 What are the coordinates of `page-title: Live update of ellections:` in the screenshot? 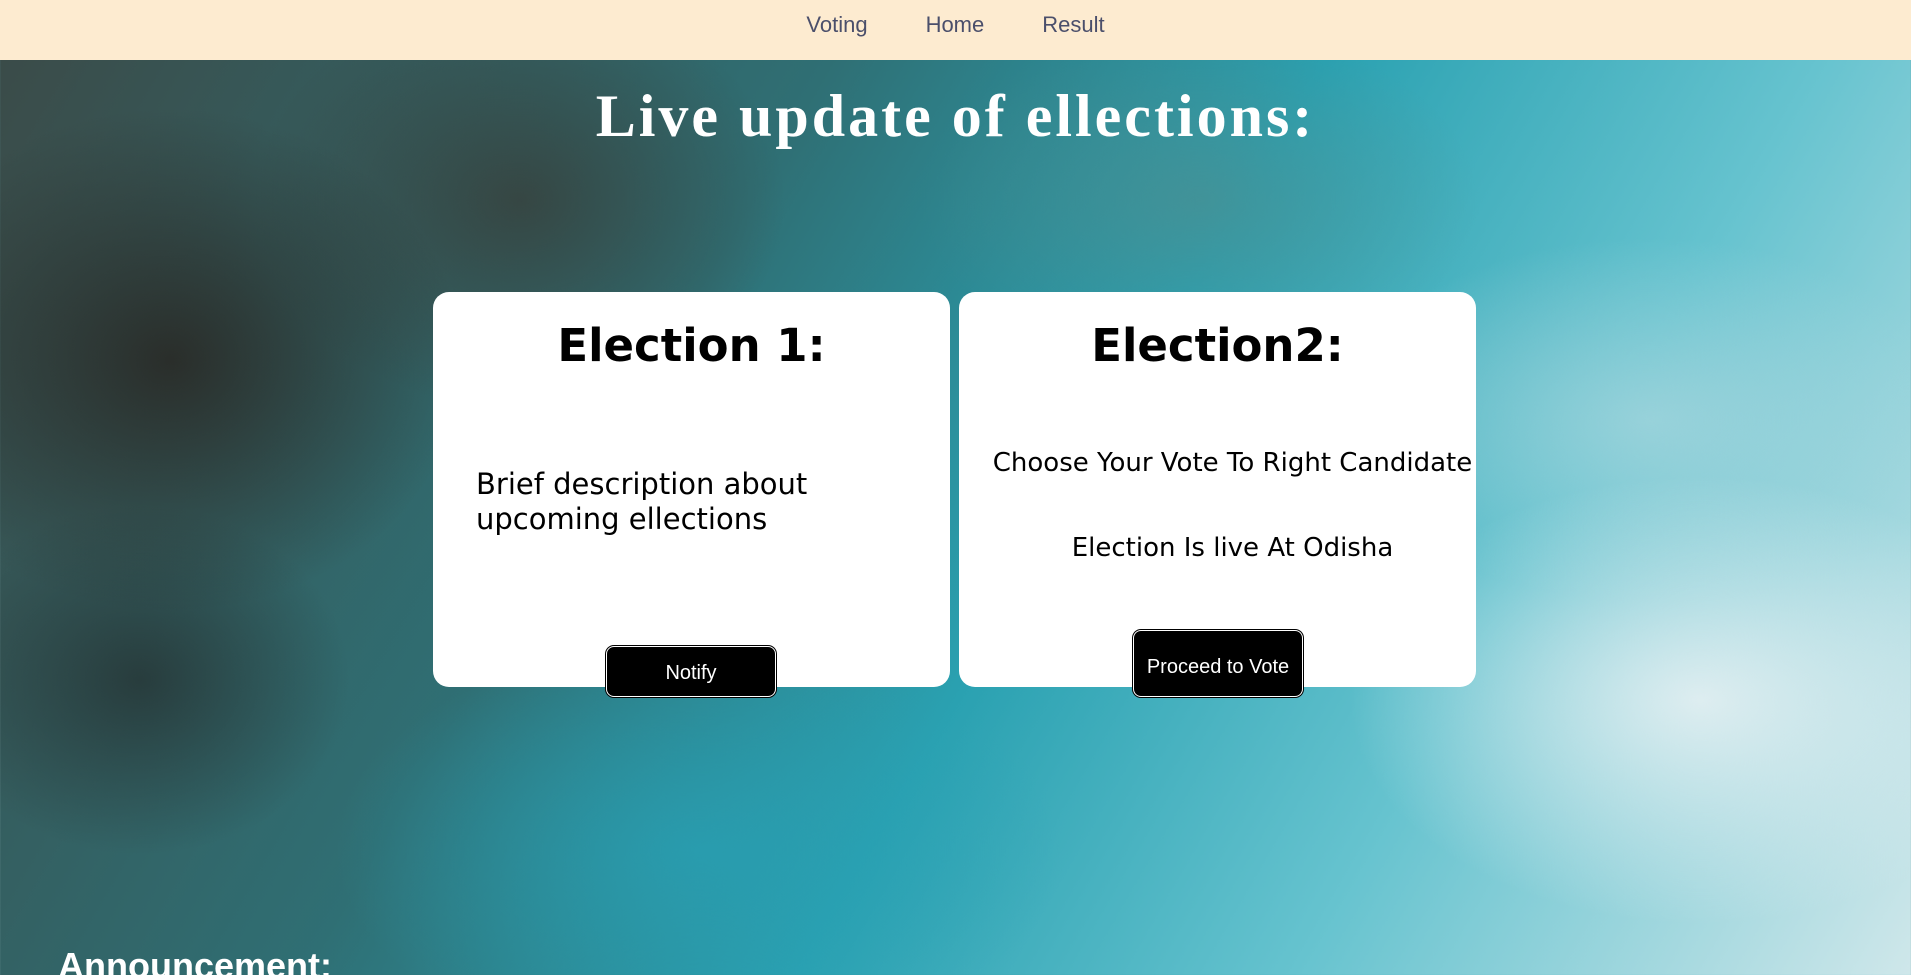 It's located at (955, 116).